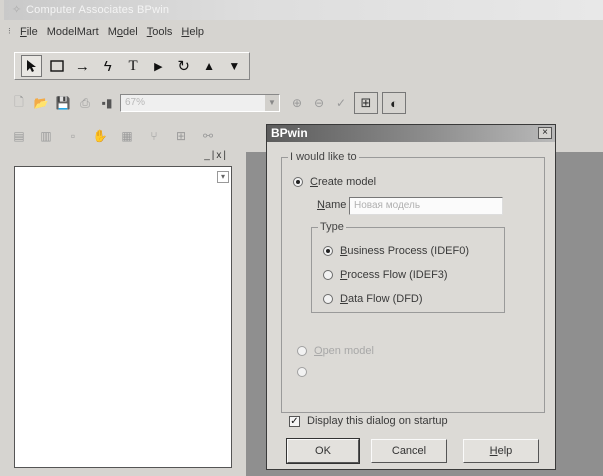 The image size is (603, 476). What do you see at coordinates (19, 103) in the screenshot?
I see `new-file-icon: 🗋` at bounding box center [19, 103].